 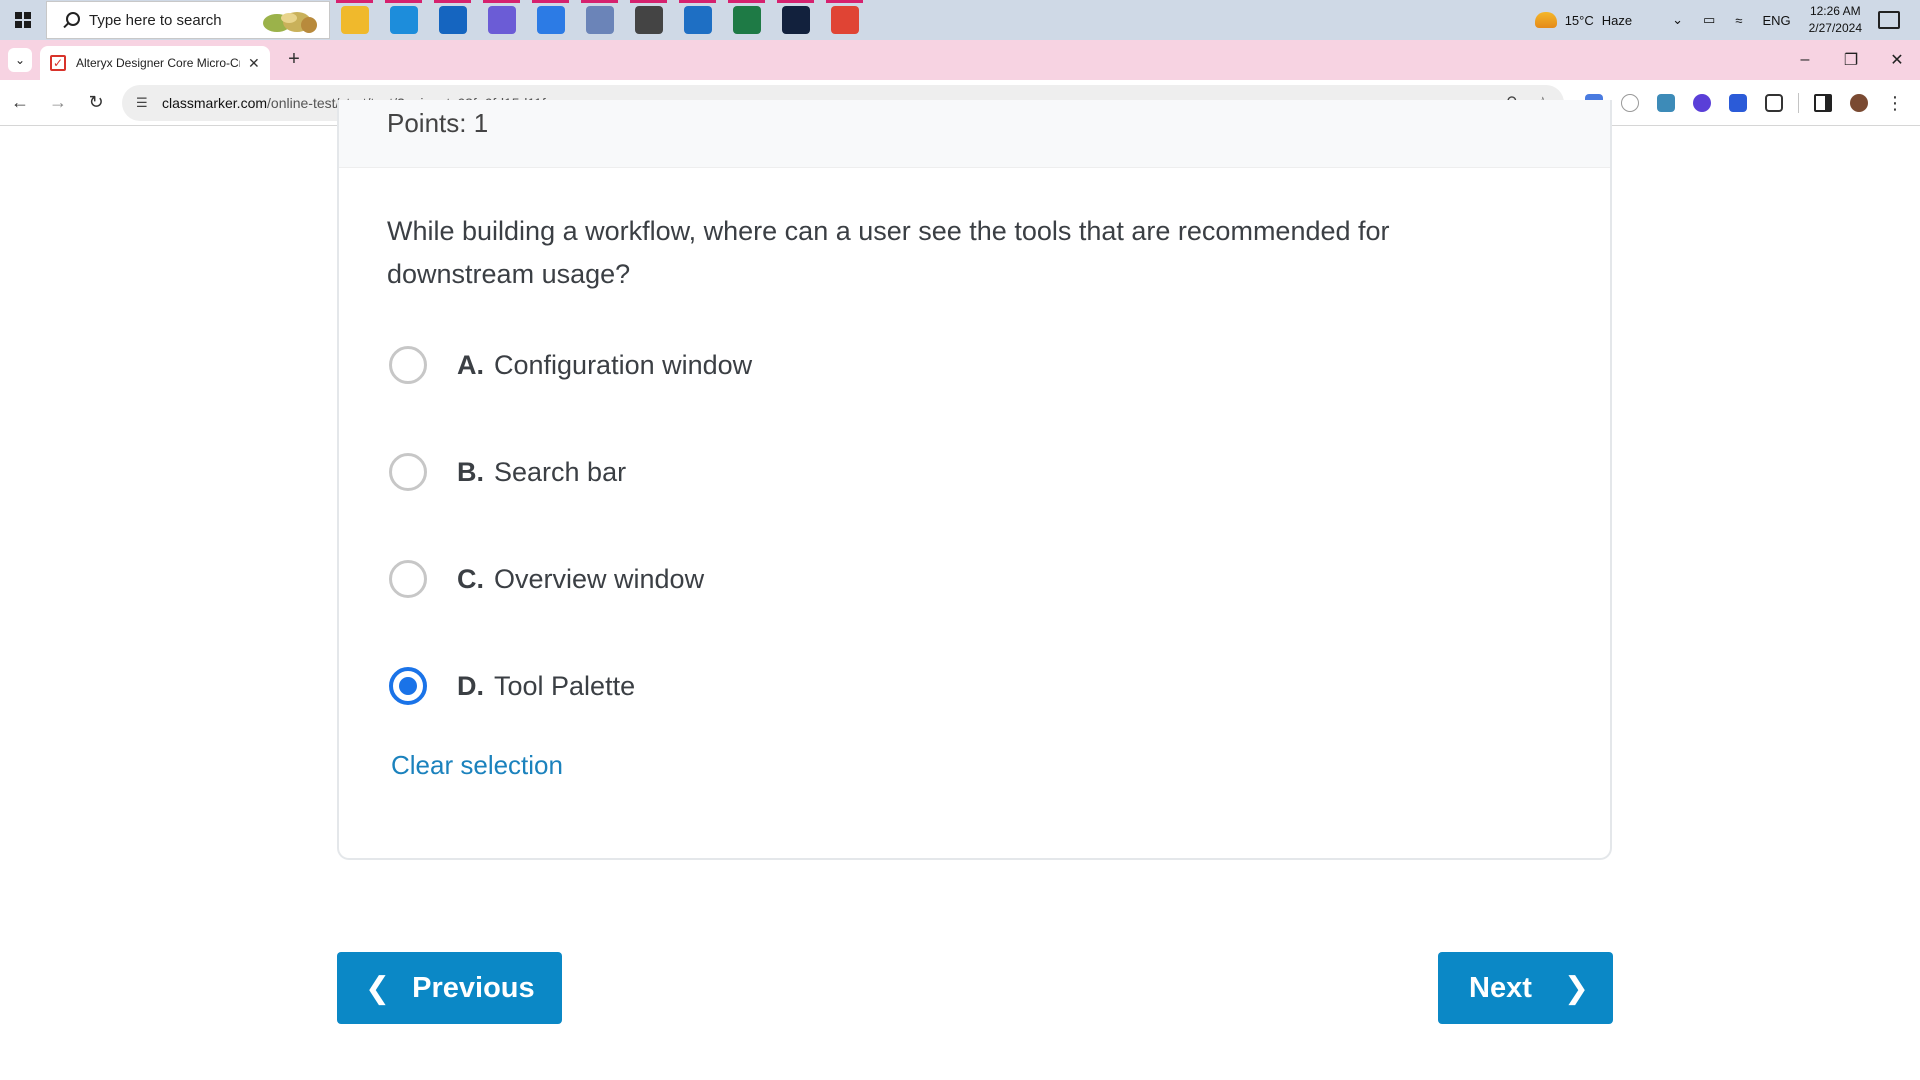 I want to click on answer-option: A. Configuration window, so click(x=570, y=365).